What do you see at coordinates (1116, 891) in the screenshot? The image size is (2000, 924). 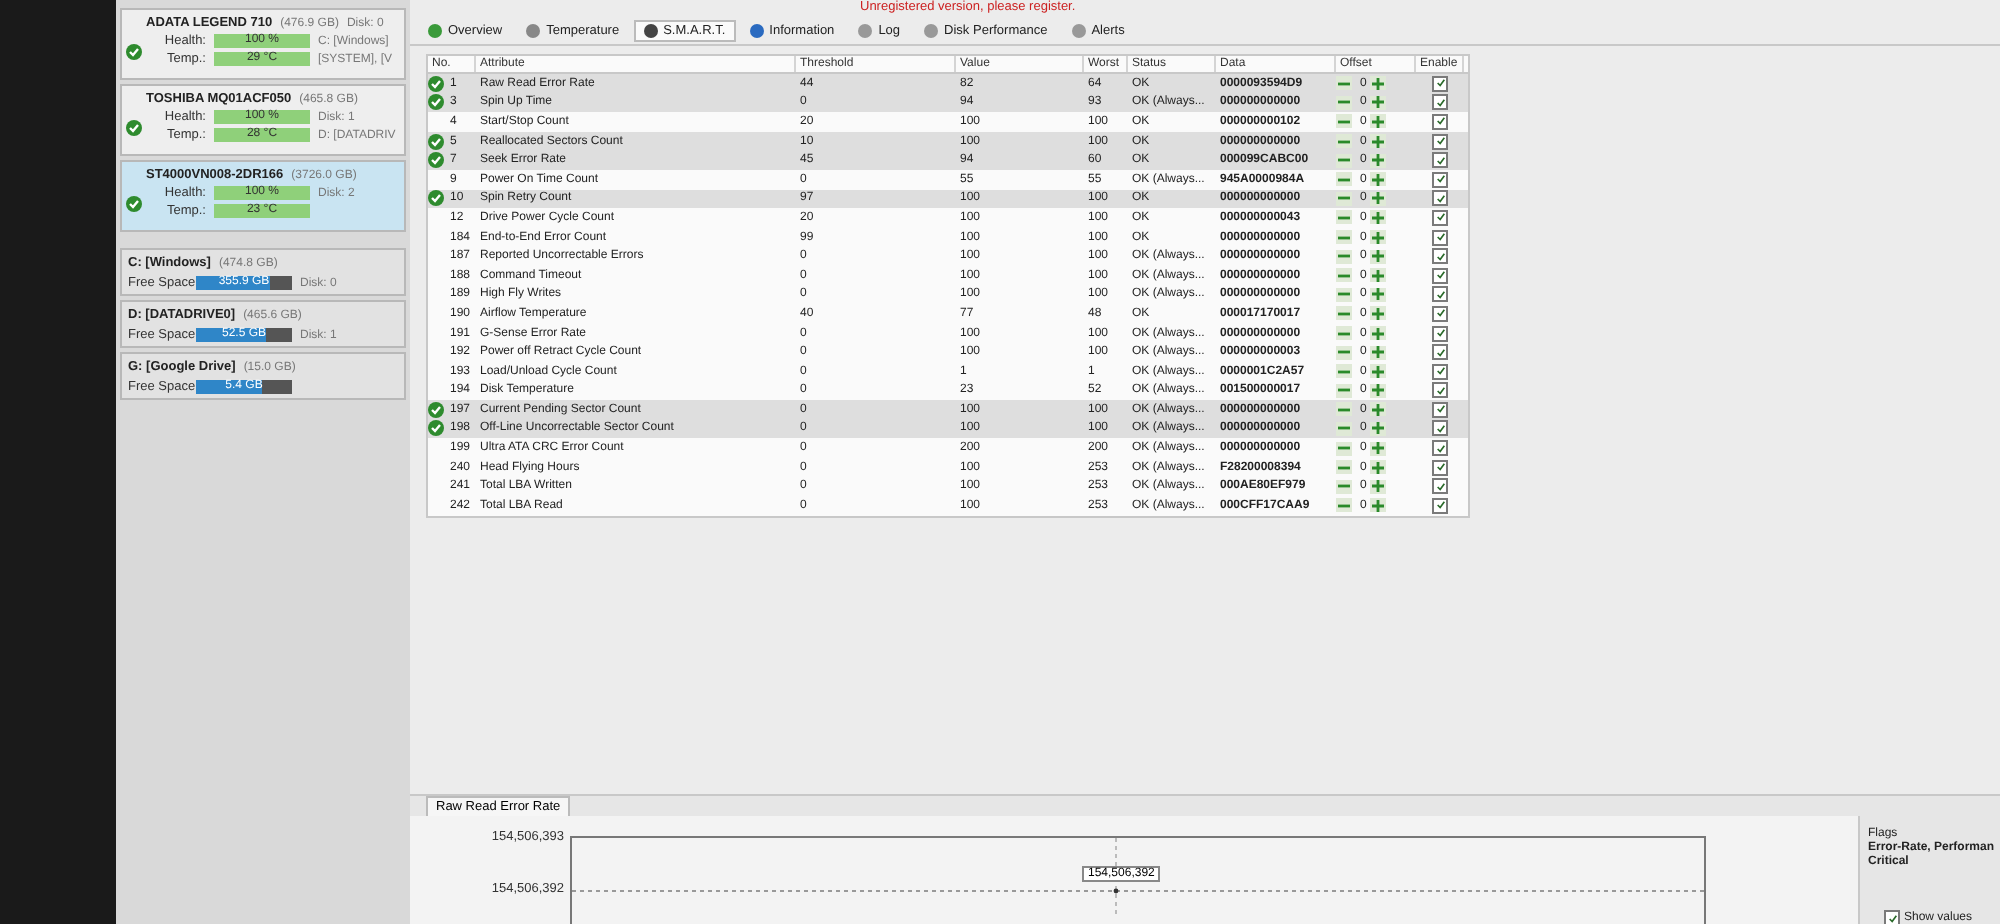 I see `data-point` at bounding box center [1116, 891].